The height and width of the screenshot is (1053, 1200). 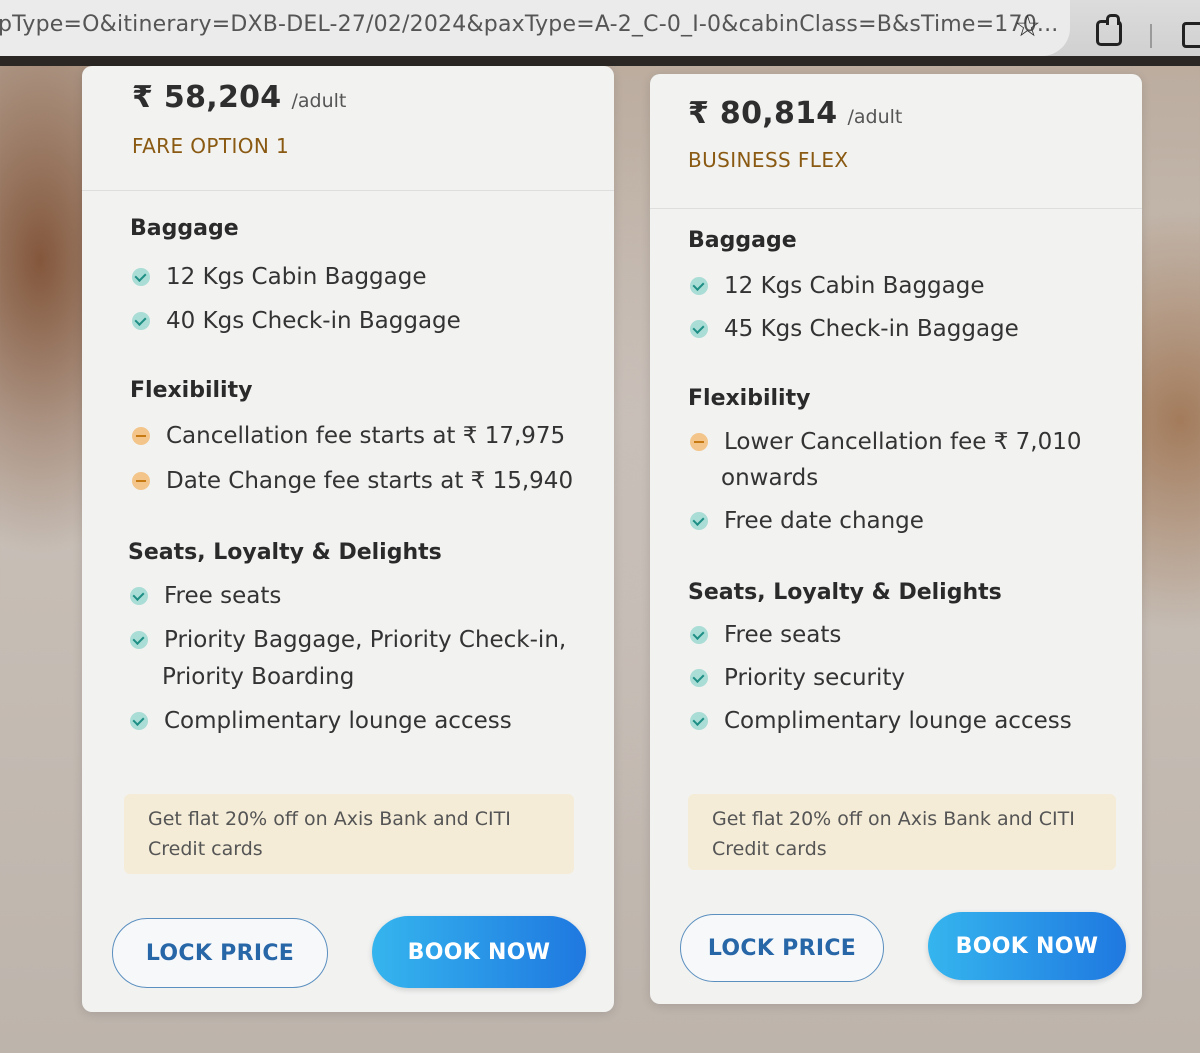 I want to click on flexibility-item: Date Change fee starts at ₹ 15,940, so click(x=352, y=481).